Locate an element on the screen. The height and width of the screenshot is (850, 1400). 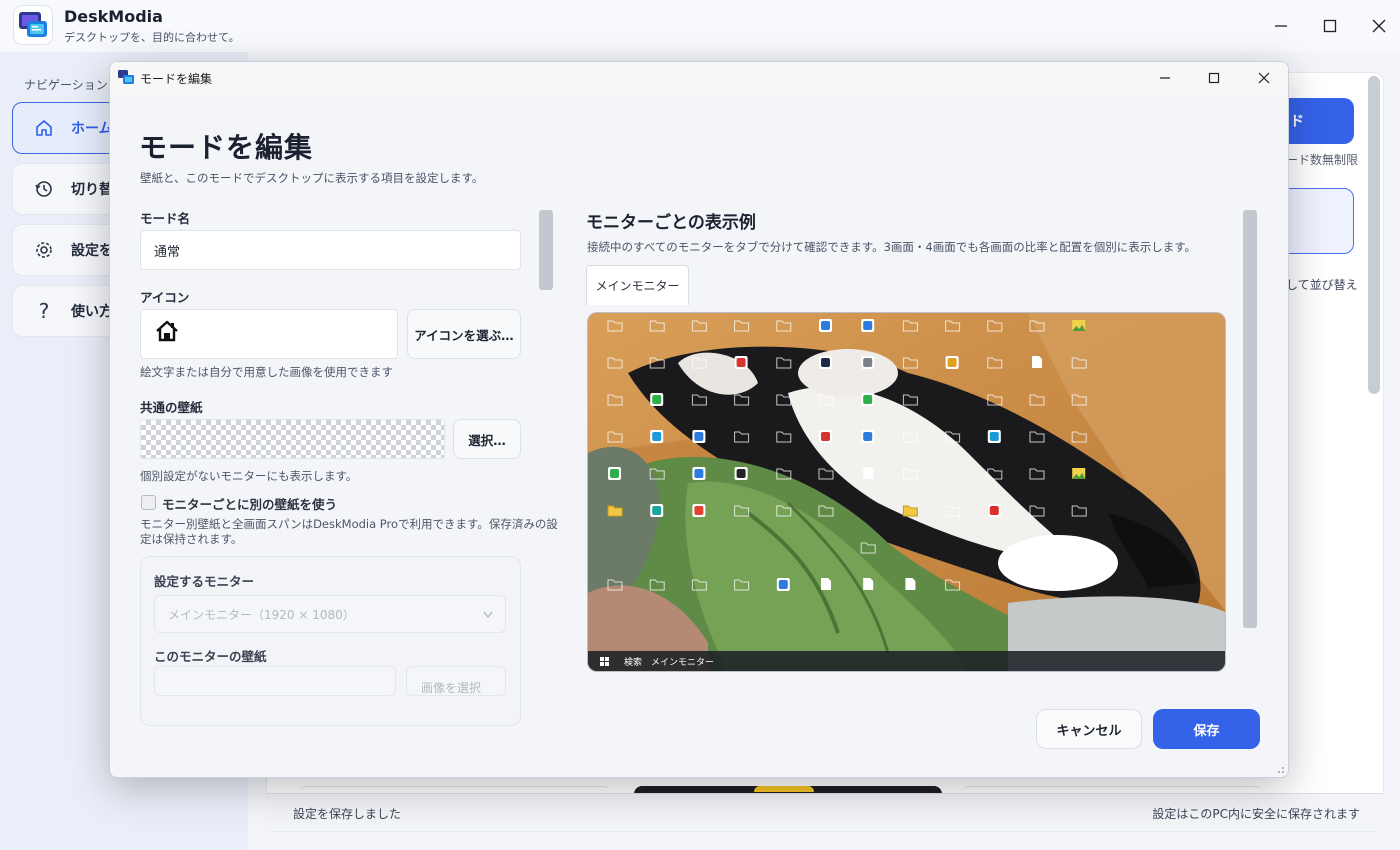
app-logo is located at coordinates (33, 25).